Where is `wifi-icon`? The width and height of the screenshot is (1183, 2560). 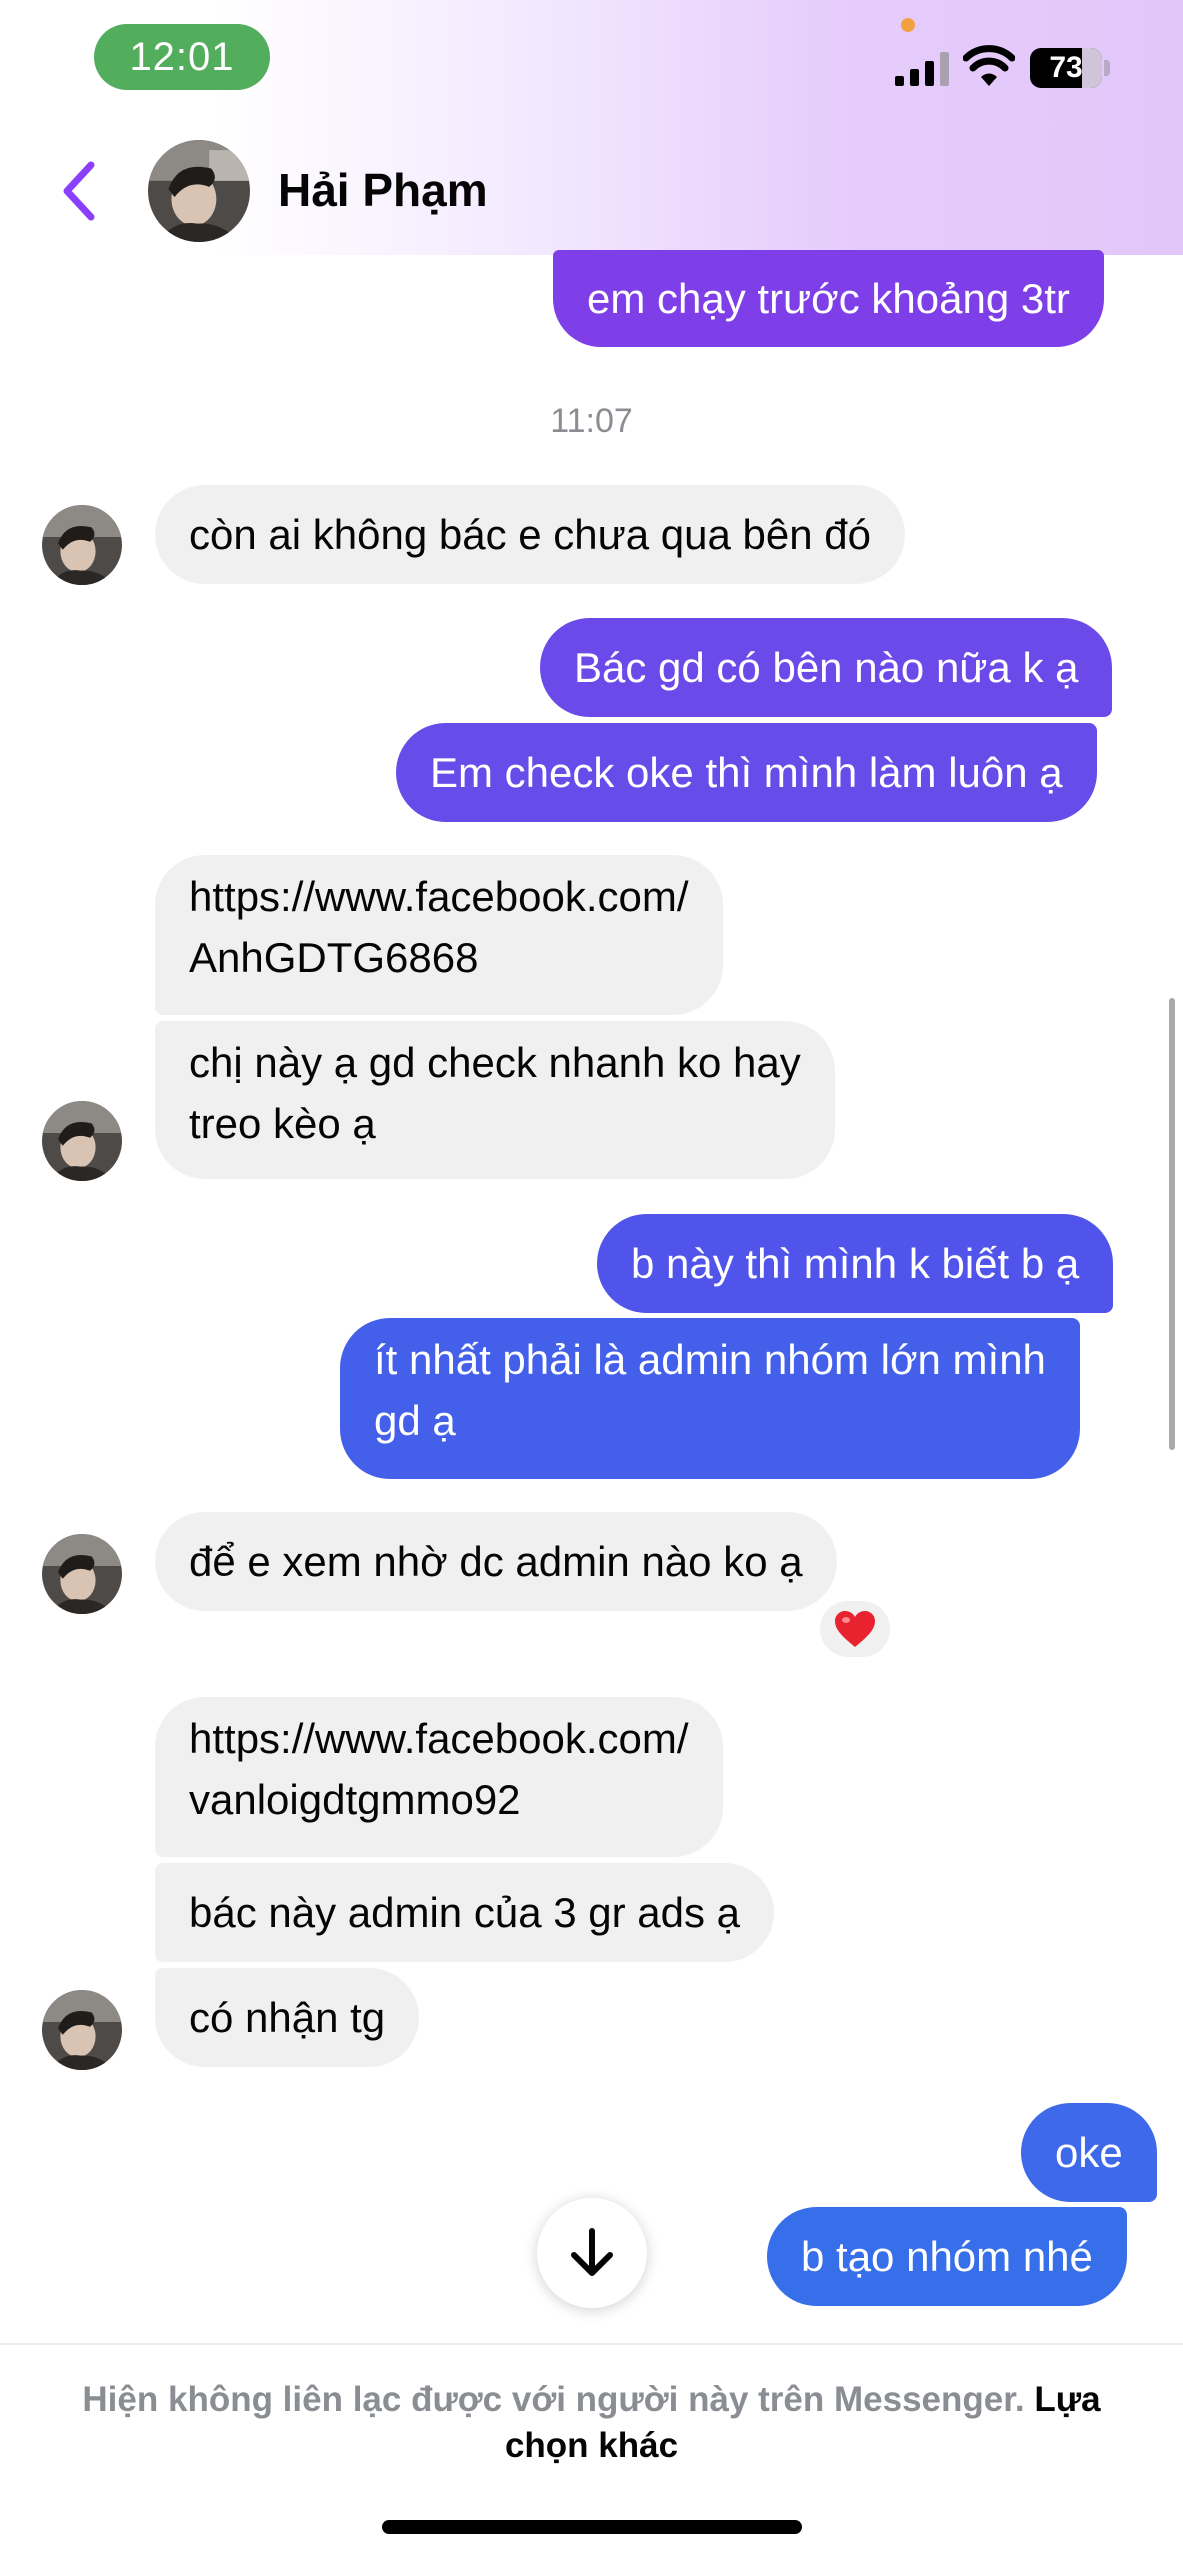 wifi-icon is located at coordinates (989, 65).